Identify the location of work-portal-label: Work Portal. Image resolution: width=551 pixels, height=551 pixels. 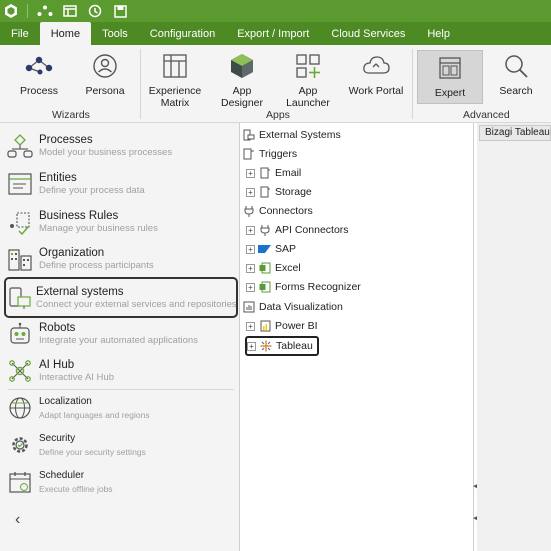
(376, 91).